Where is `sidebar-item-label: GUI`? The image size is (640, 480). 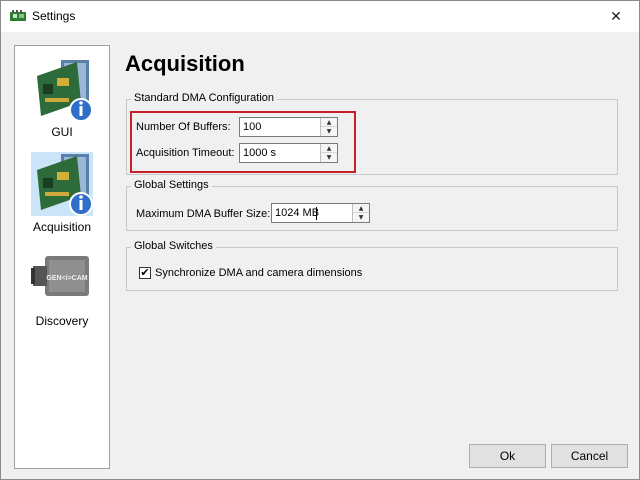 sidebar-item-label: GUI is located at coordinates (62, 132).